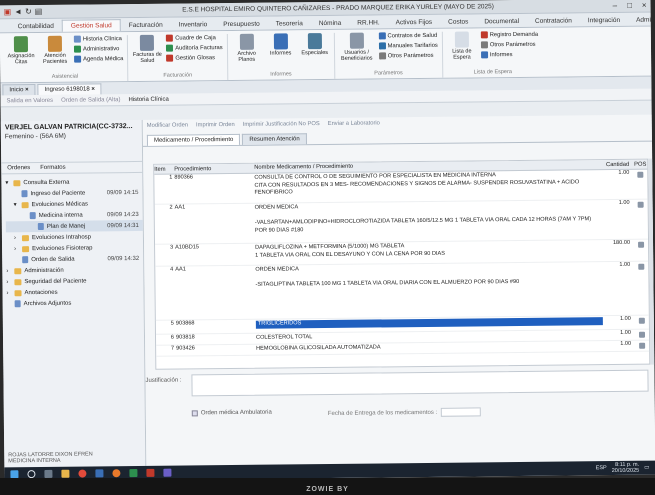  I want to click on contratos-salud-button: Contratos de Salud, so click(408, 36).